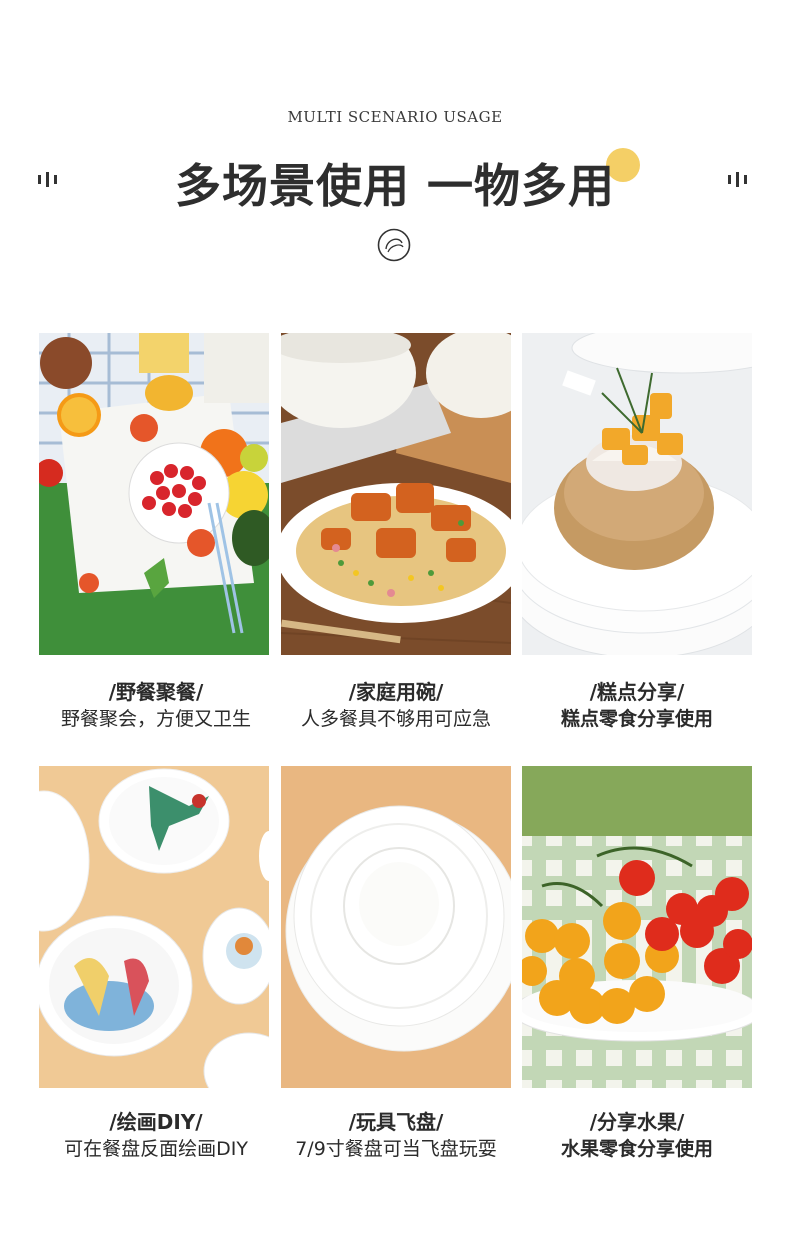 The width and height of the screenshot is (790, 1235). Describe the element at coordinates (637, 1122) in the screenshot. I see `scenario-title-6: /分享水果/` at that location.